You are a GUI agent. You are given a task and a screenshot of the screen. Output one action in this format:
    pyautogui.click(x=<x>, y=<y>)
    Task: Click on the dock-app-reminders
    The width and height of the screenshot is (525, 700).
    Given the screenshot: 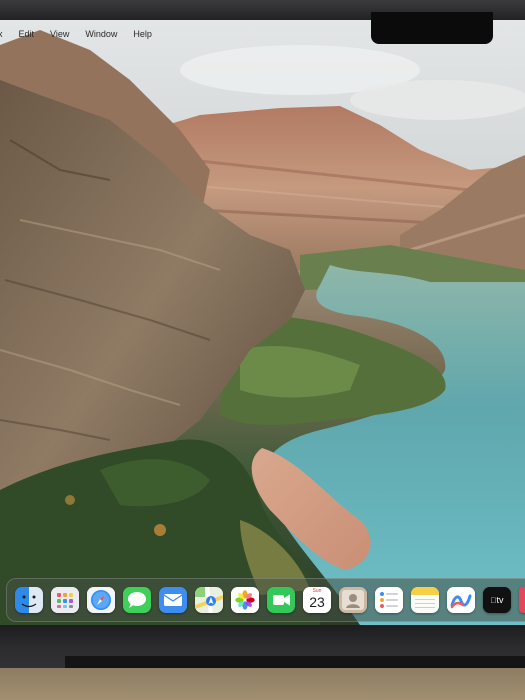 What is the action you would take?
    pyautogui.click(x=389, y=600)
    